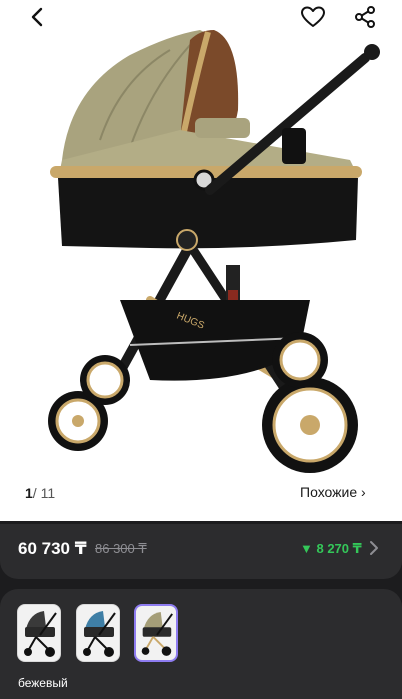 This screenshot has width=402, height=699. I want to click on image-counter-total: 11, so click(48, 493).